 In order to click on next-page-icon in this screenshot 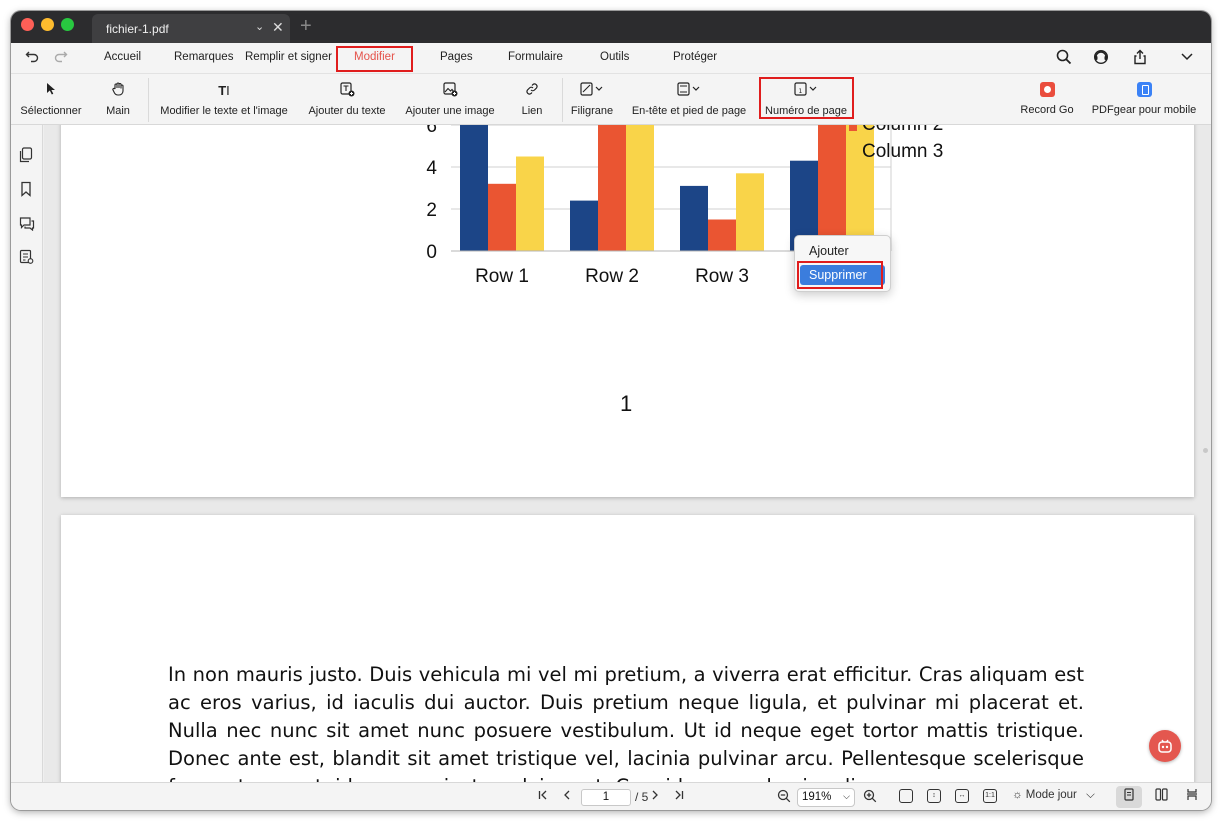, I will do `click(655, 796)`.